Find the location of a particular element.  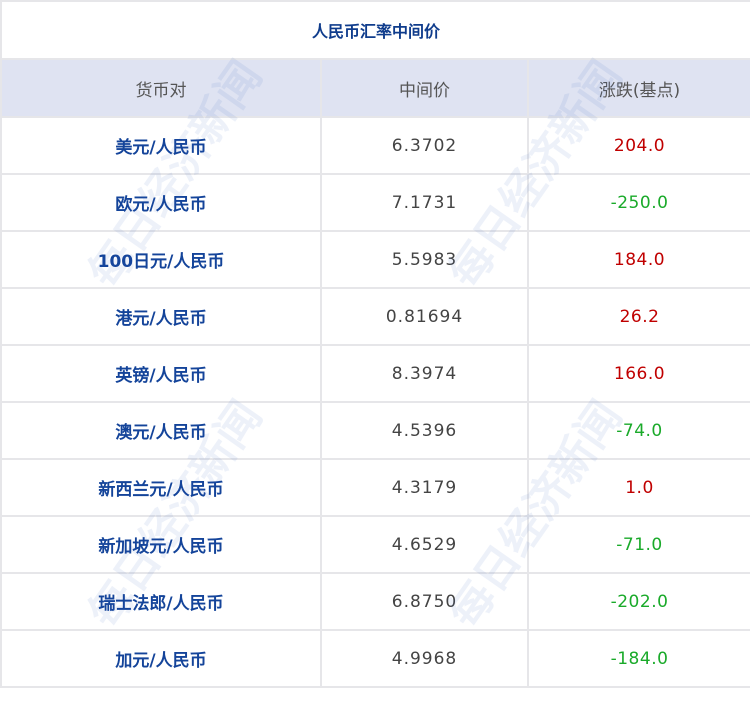

currency-pair-cell: 澳元/人民币 is located at coordinates (161, 430).